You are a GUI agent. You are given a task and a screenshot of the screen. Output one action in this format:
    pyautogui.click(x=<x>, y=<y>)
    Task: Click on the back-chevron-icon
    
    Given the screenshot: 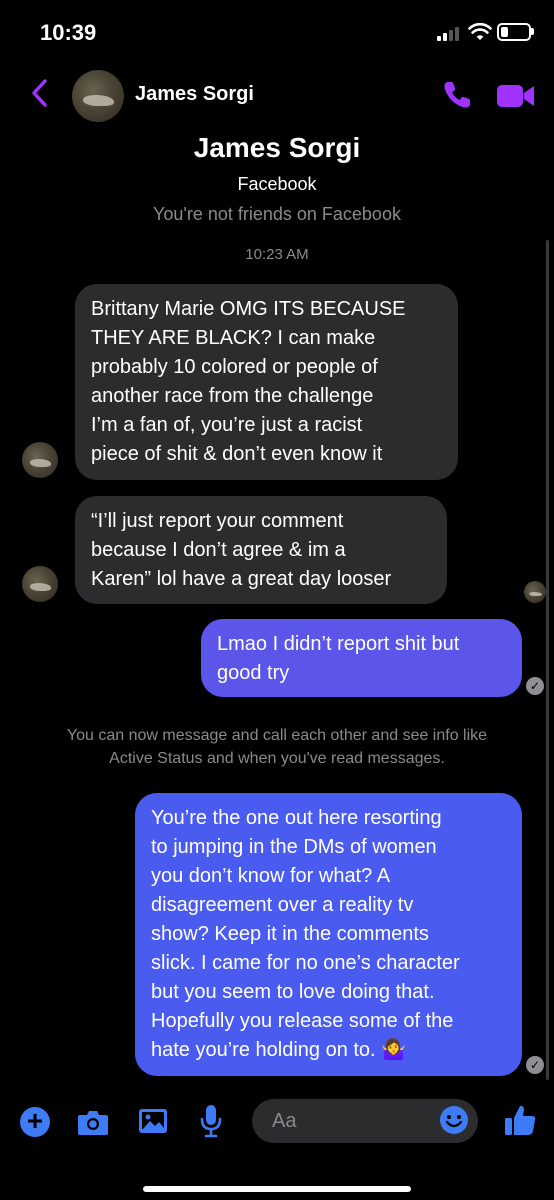 What is the action you would take?
    pyautogui.click(x=40, y=93)
    